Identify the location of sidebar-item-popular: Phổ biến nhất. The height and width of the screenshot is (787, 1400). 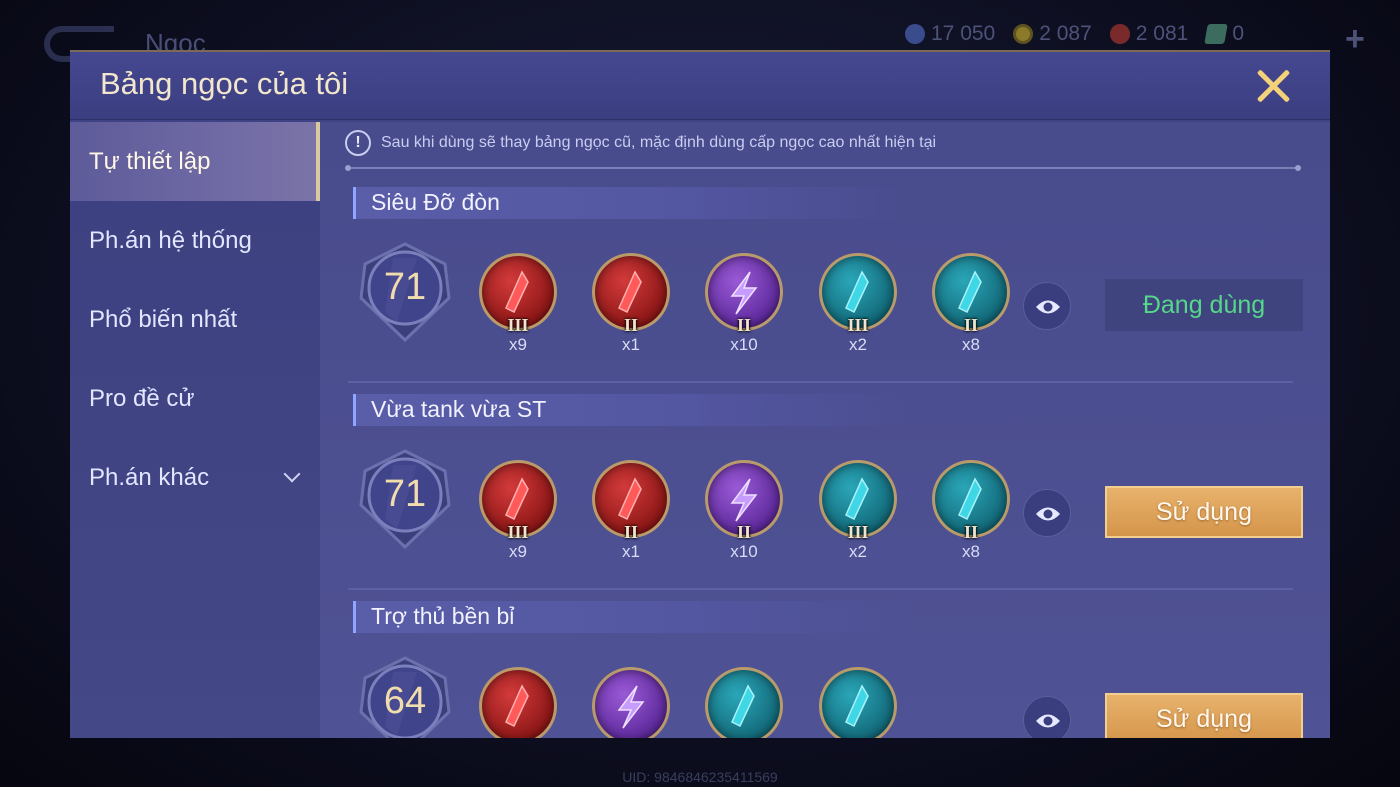
(195, 319).